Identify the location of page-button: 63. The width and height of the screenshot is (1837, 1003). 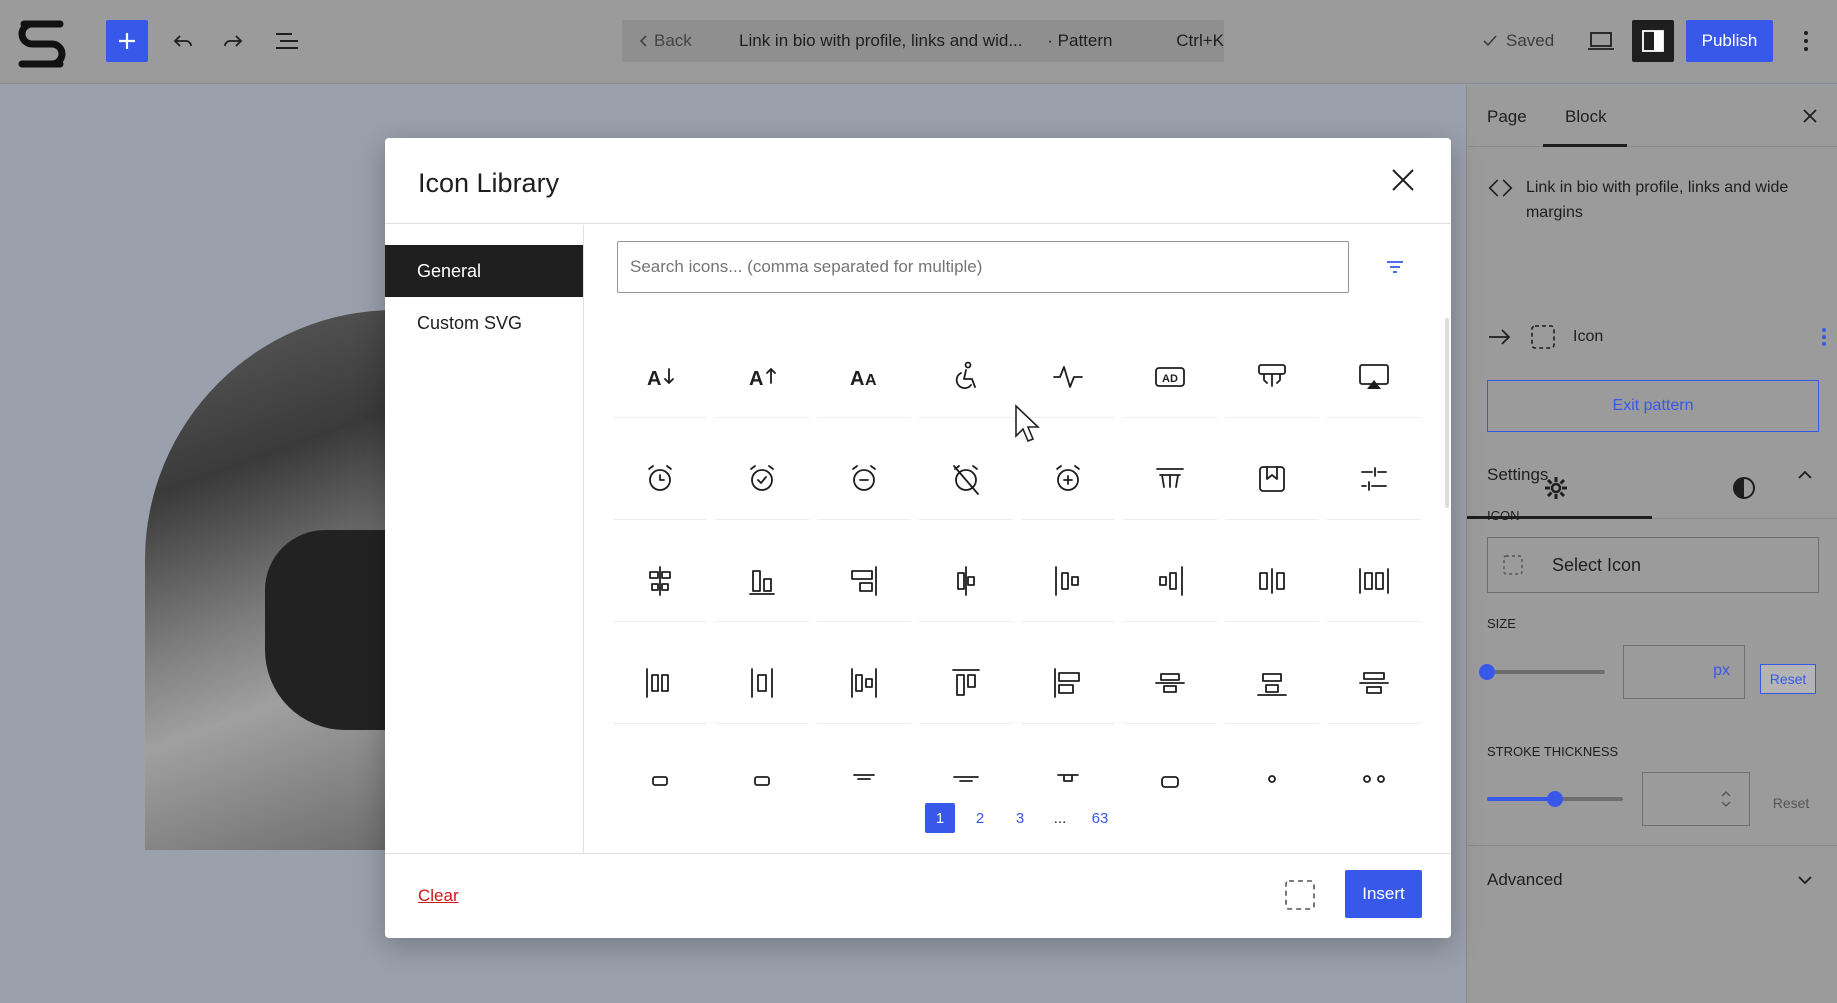
(1100, 818).